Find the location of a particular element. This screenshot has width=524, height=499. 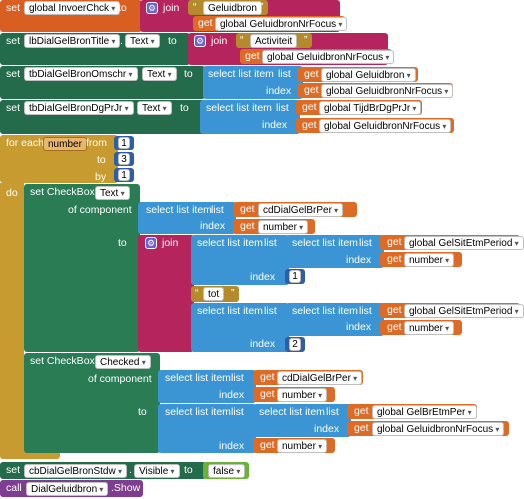

of-component-label: of component is located at coordinates (100, 210).